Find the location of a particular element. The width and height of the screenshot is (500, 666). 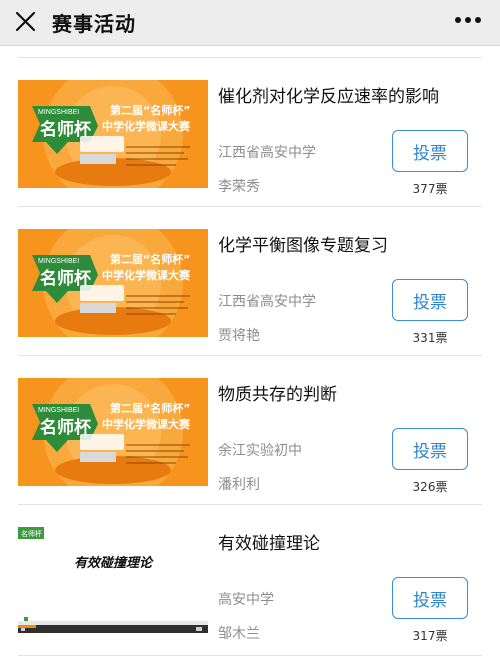

vote-count: 326票 is located at coordinates (430, 487).